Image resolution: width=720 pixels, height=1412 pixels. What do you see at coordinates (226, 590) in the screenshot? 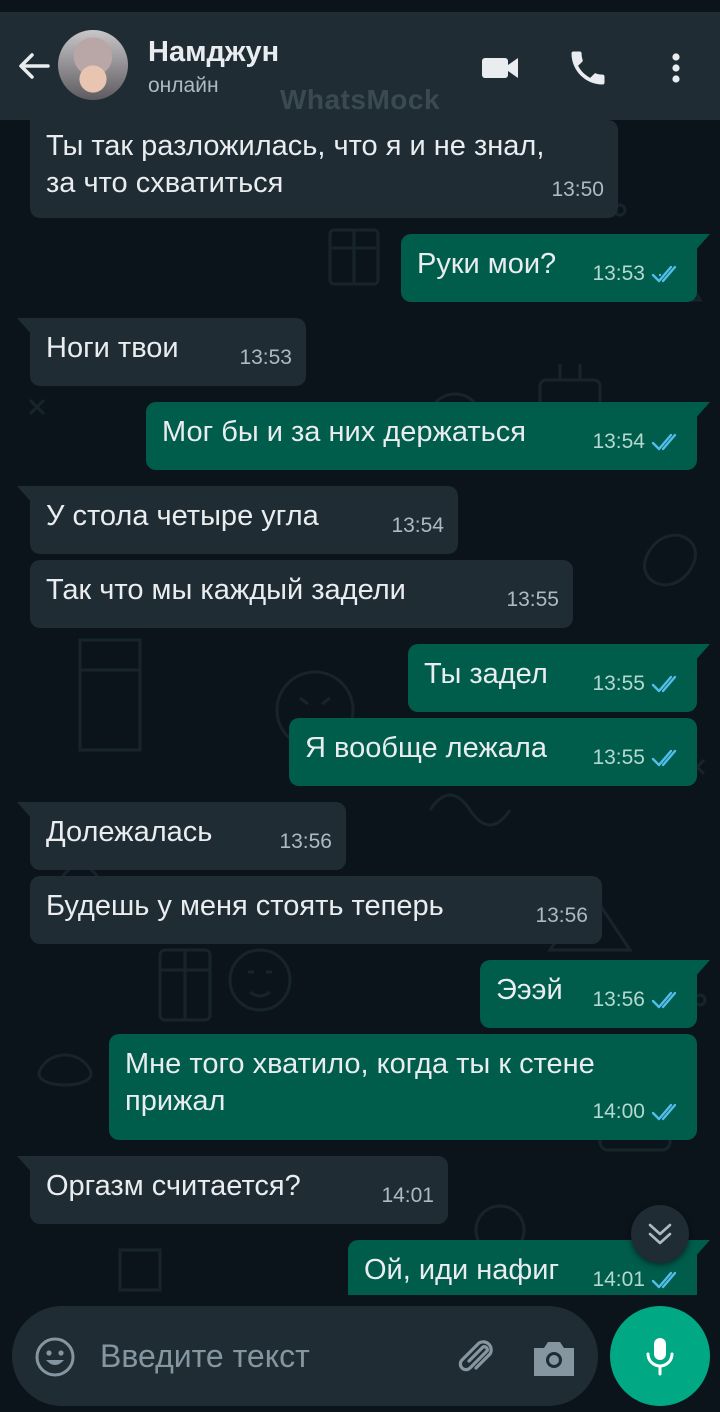
I see `message-text: Так что мы каждый задели` at bounding box center [226, 590].